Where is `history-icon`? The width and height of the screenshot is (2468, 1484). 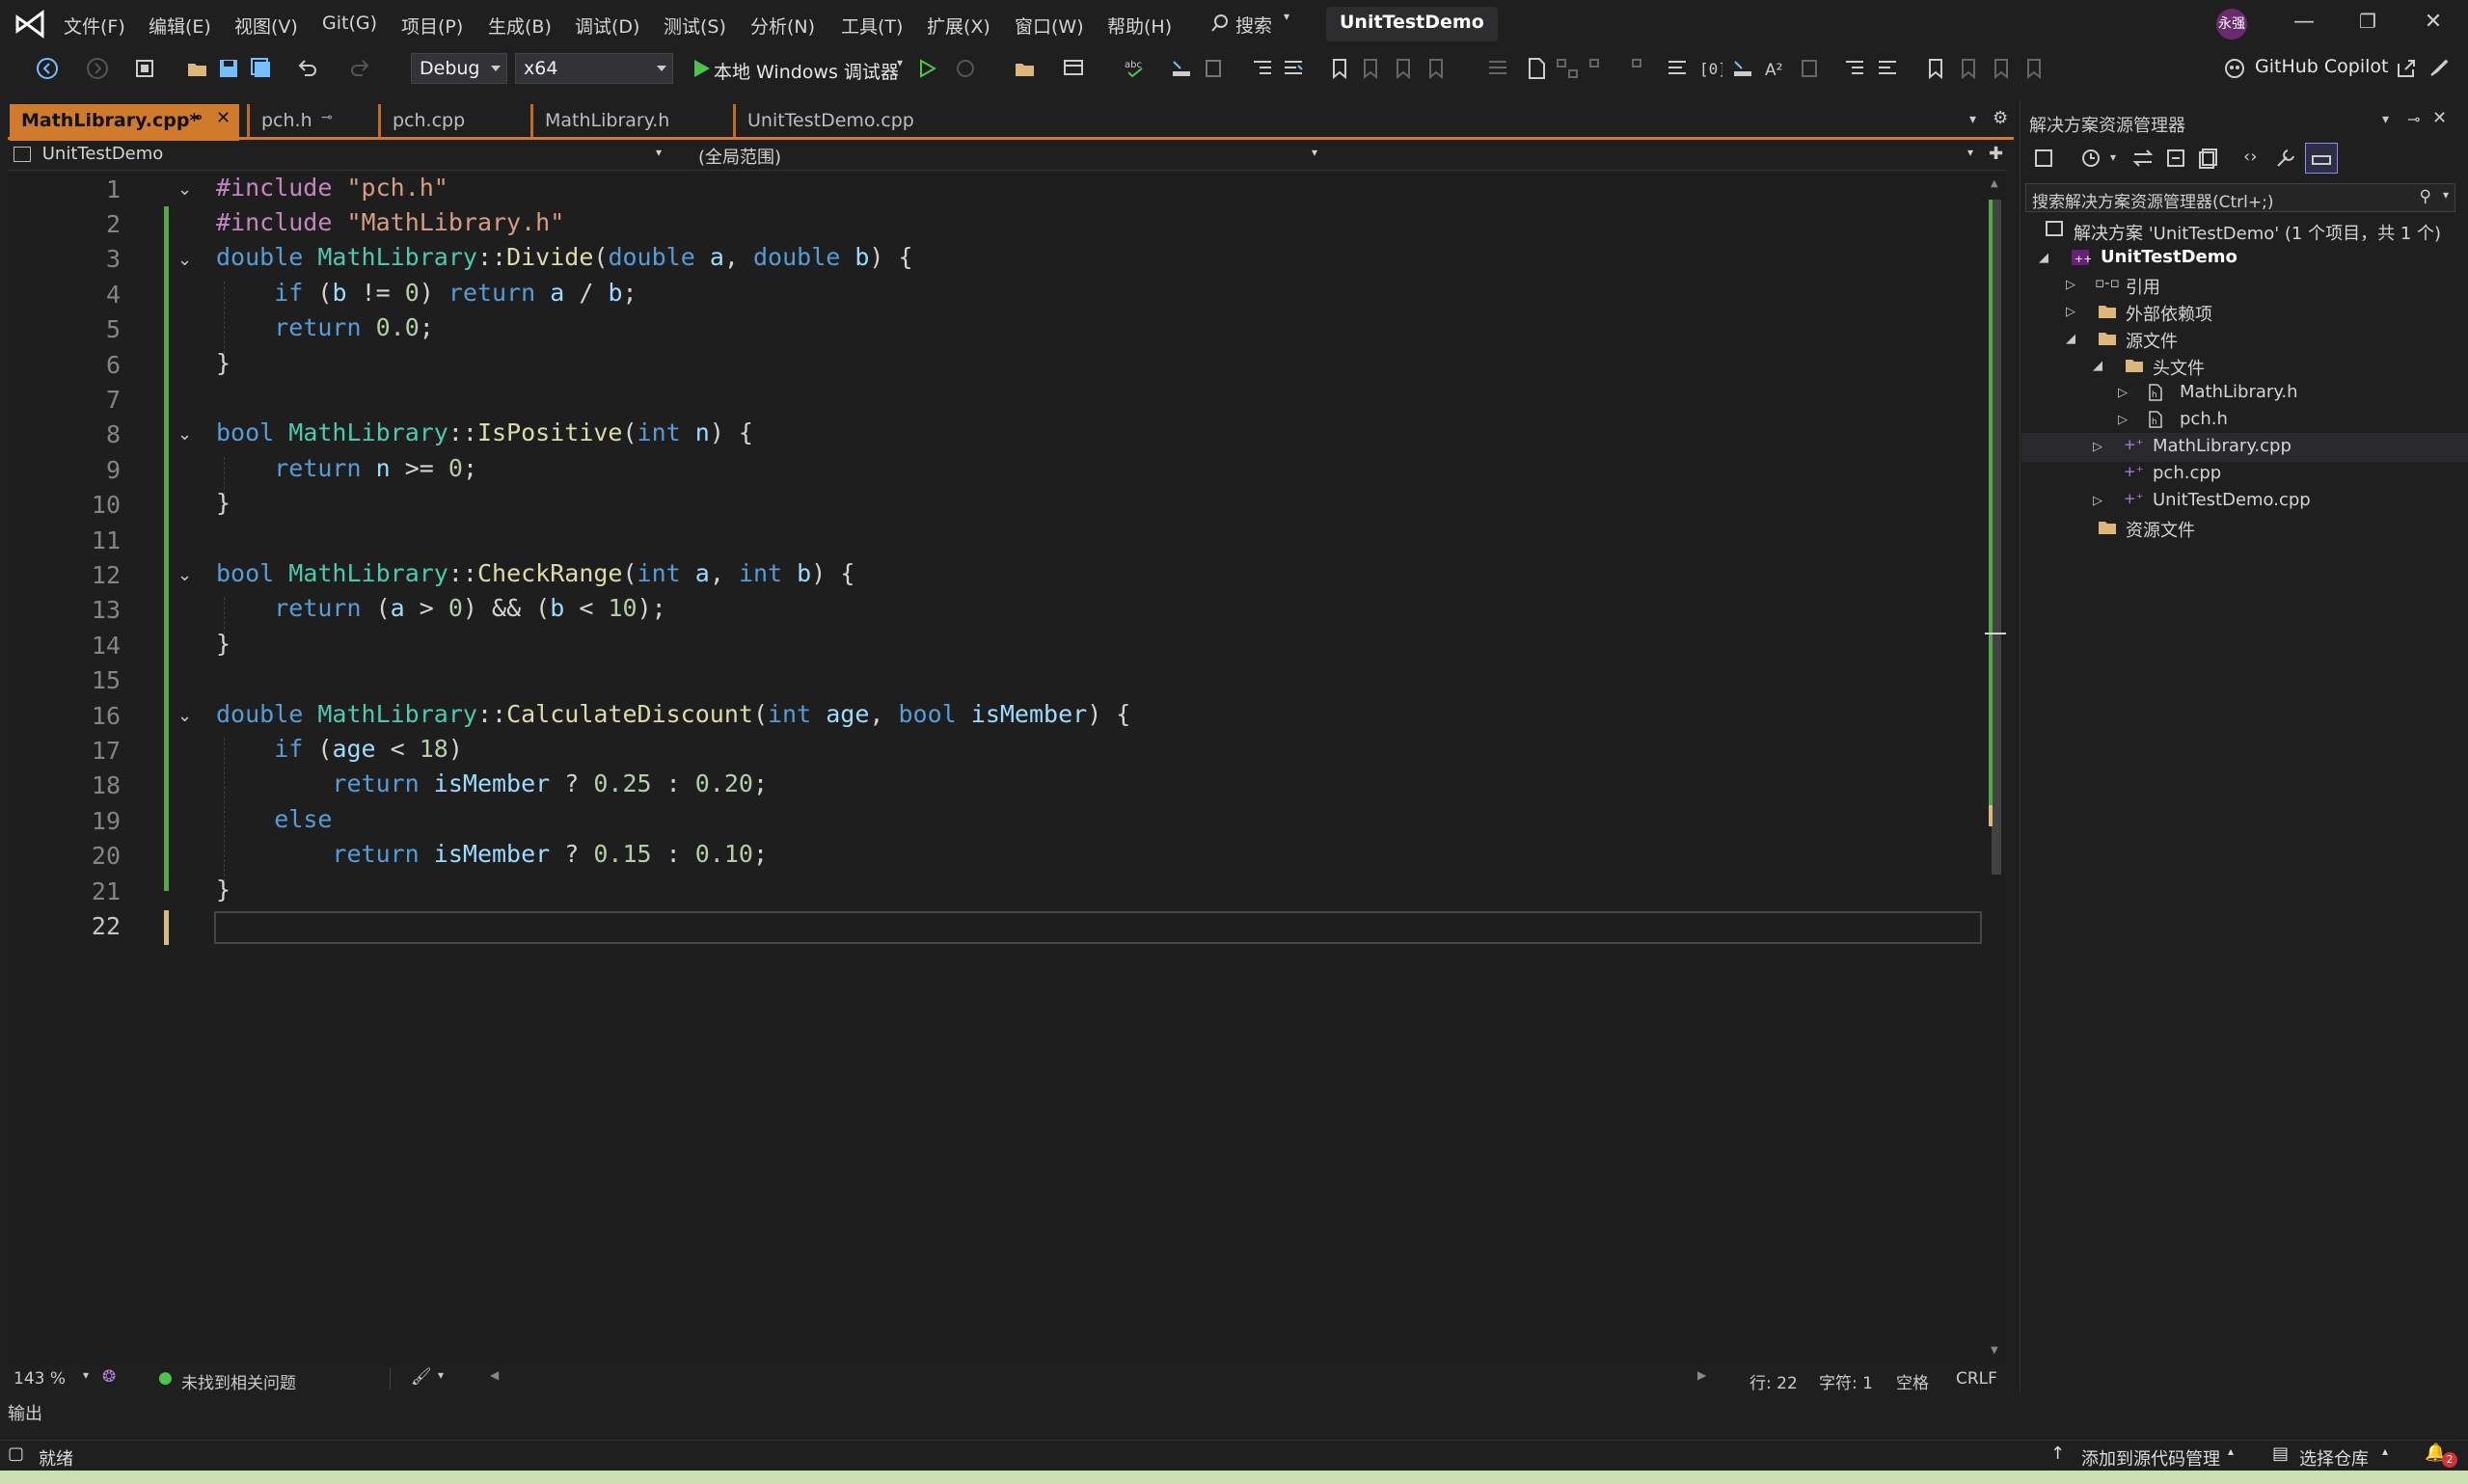
history-icon is located at coordinates (2090, 158).